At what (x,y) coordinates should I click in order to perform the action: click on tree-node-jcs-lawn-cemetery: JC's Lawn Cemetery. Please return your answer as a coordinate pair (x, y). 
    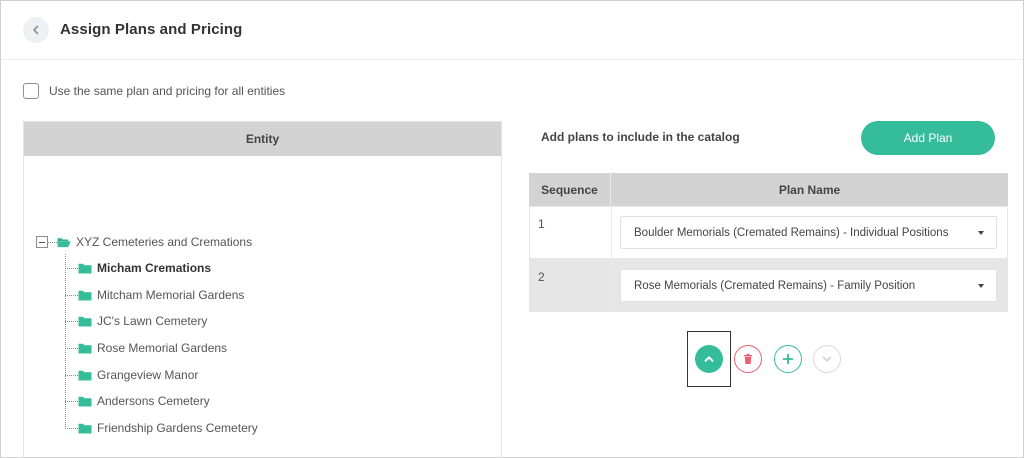
    Looking at the image, I should click on (136, 321).